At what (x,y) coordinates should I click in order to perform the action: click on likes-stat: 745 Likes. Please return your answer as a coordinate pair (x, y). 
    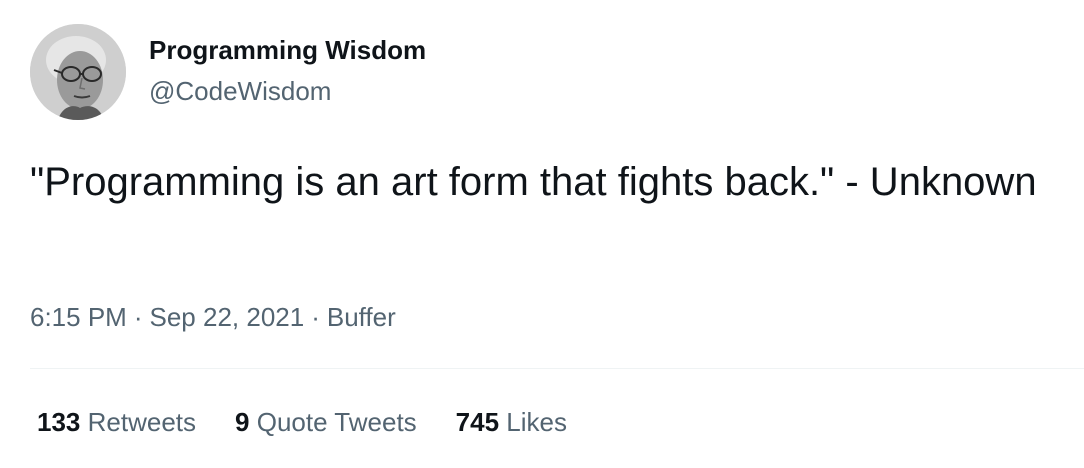
    Looking at the image, I should click on (511, 422).